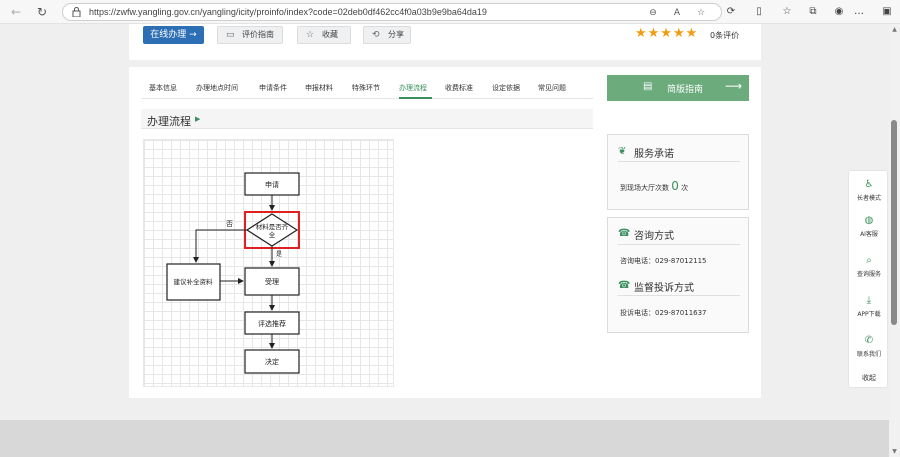 The height and width of the screenshot is (457, 900). I want to click on node-decide: 决定, so click(272, 361).